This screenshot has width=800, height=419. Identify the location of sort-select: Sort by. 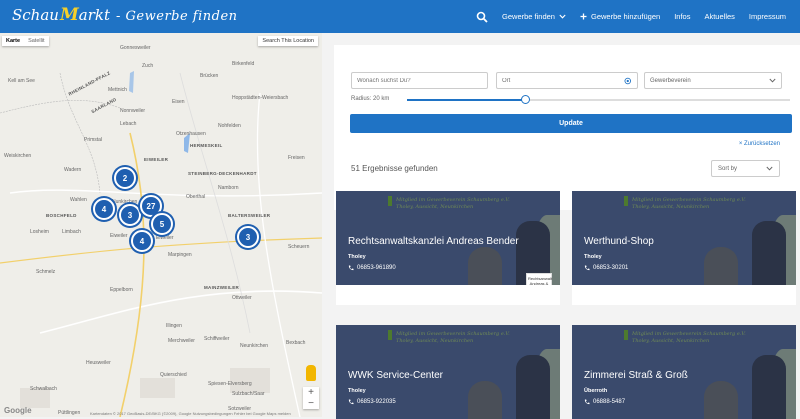
(745, 168).